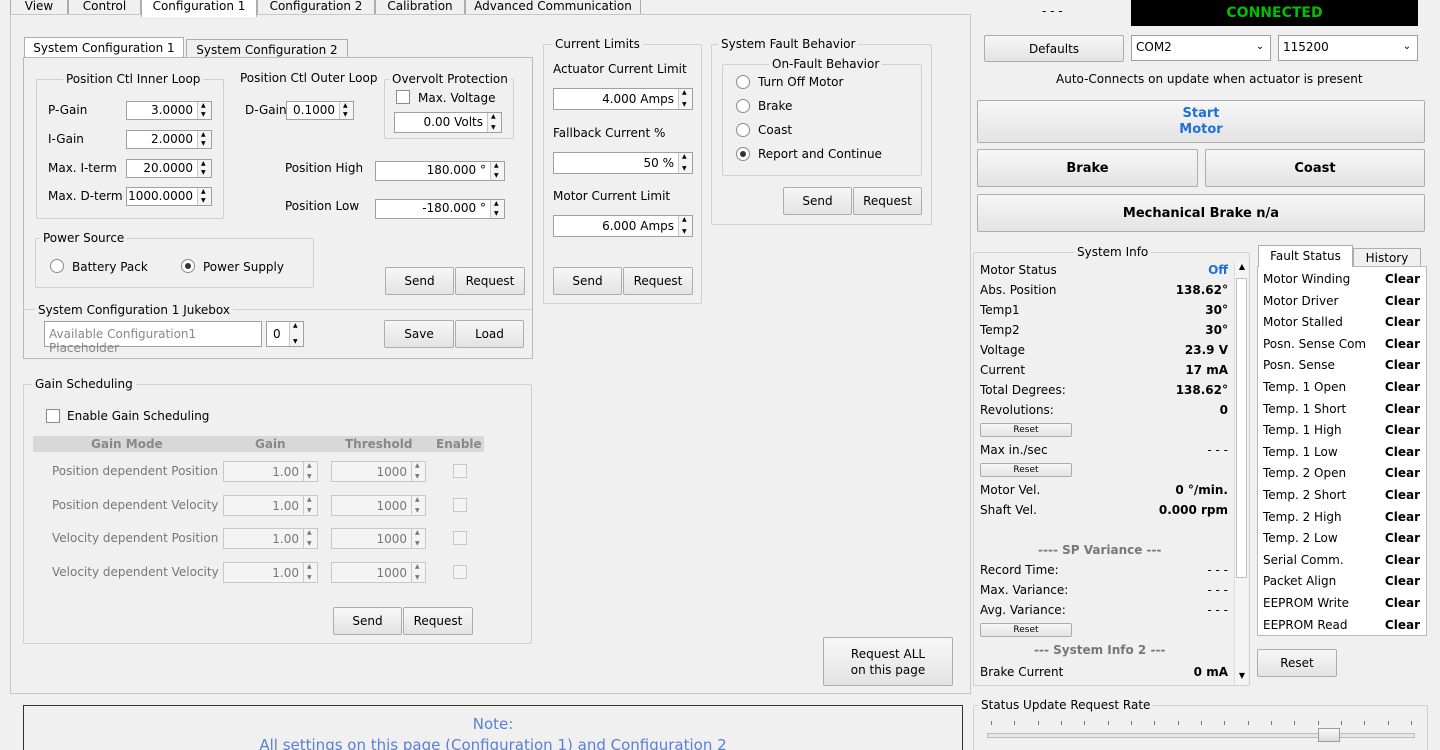 The width and height of the screenshot is (1440, 750). Describe the element at coordinates (104, 7) in the screenshot. I see `tab-control: Control` at that location.